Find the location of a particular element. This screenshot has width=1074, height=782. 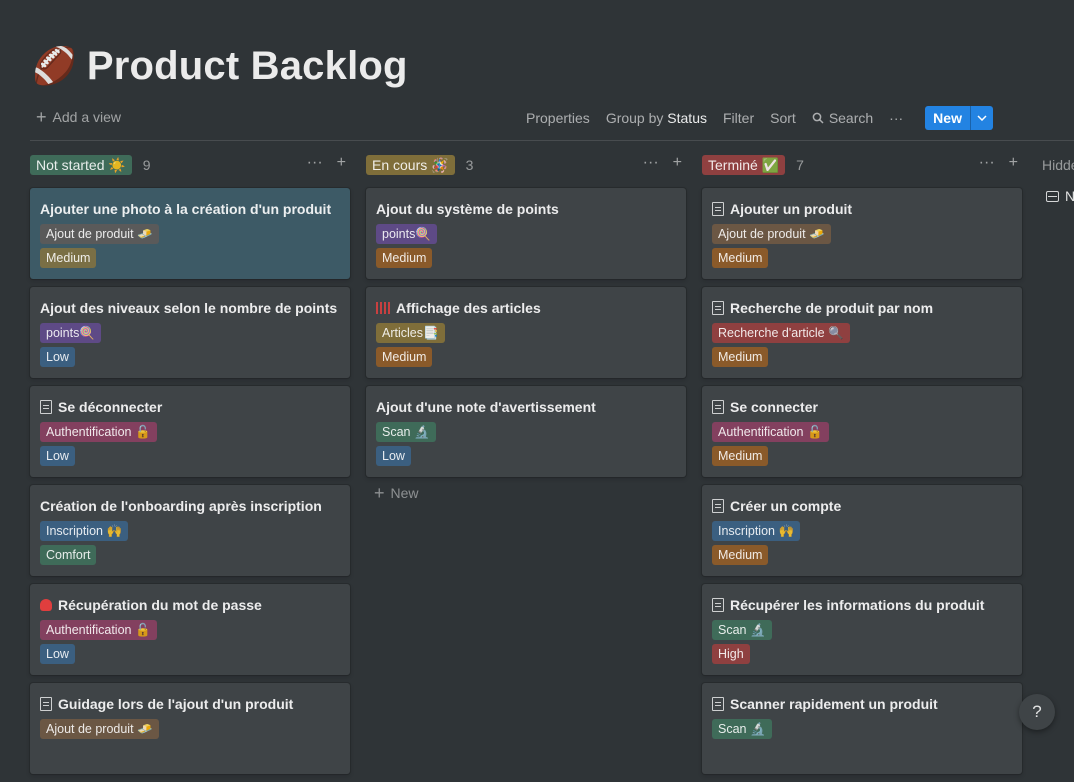

board-card: Affichage des articles Articles📑 Medium is located at coordinates (526, 332).